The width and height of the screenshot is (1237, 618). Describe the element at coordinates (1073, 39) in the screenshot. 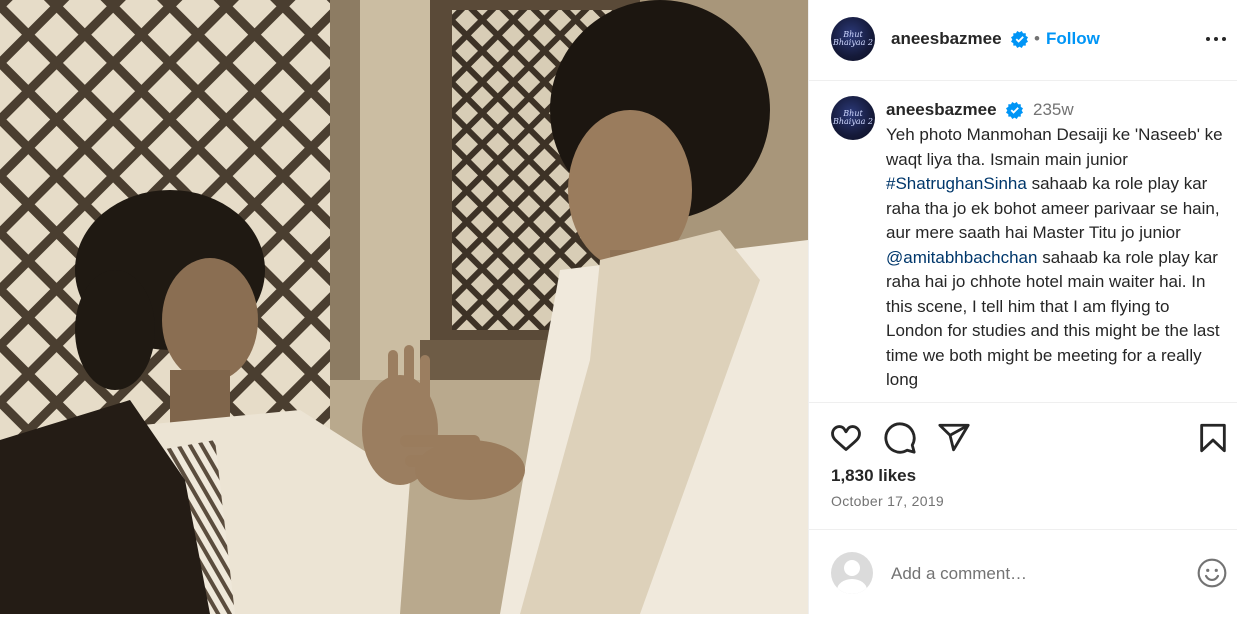

I see `follow-button: Follow` at that location.